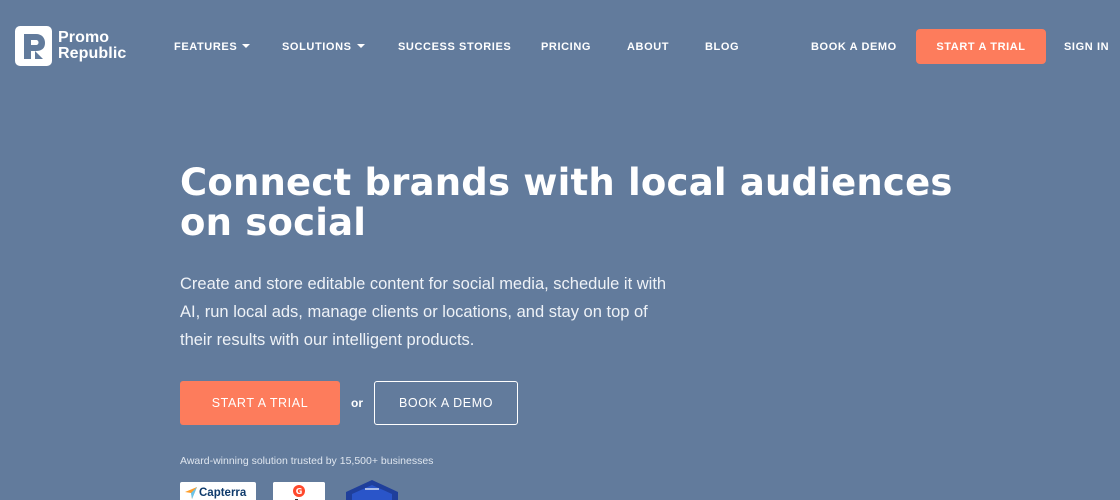  I want to click on nav-features-label: FEATURES, so click(206, 47).